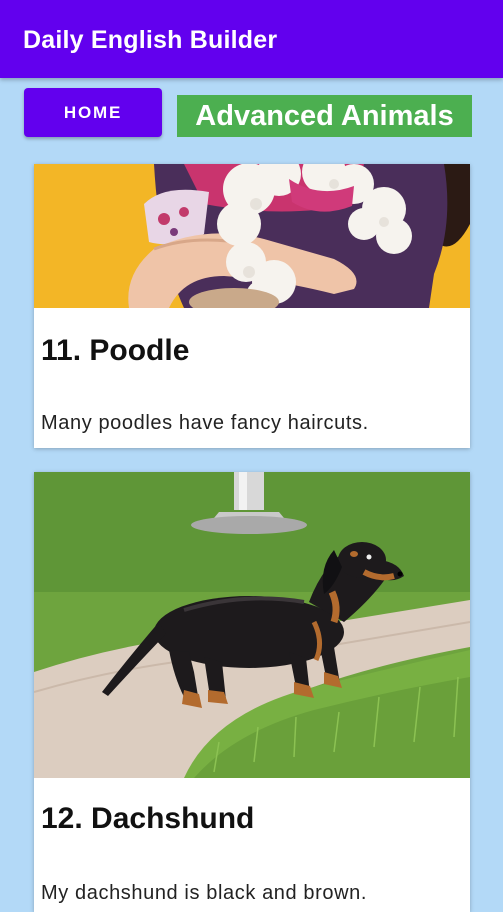 This screenshot has height=912, width=503. Describe the element at coordinates (115, 350) in the screenshot. I see `card-title: 11. Poodle` at that location.